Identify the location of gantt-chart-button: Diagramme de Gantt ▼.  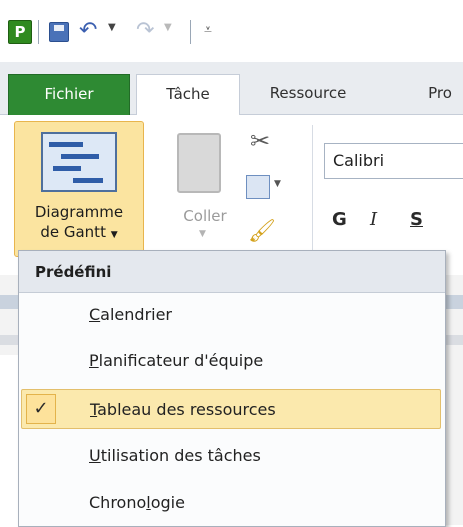
(79, 189).